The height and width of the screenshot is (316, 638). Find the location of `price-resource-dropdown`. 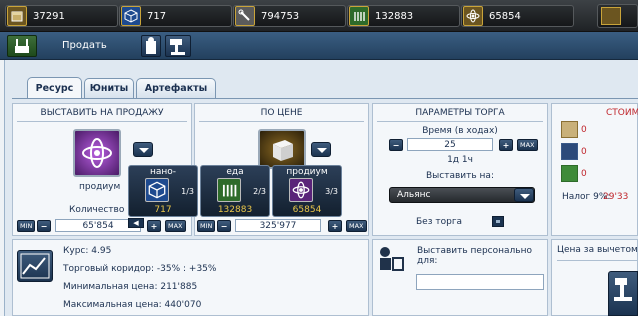

price-resource-dropdown is located at coordinates (321, 149).